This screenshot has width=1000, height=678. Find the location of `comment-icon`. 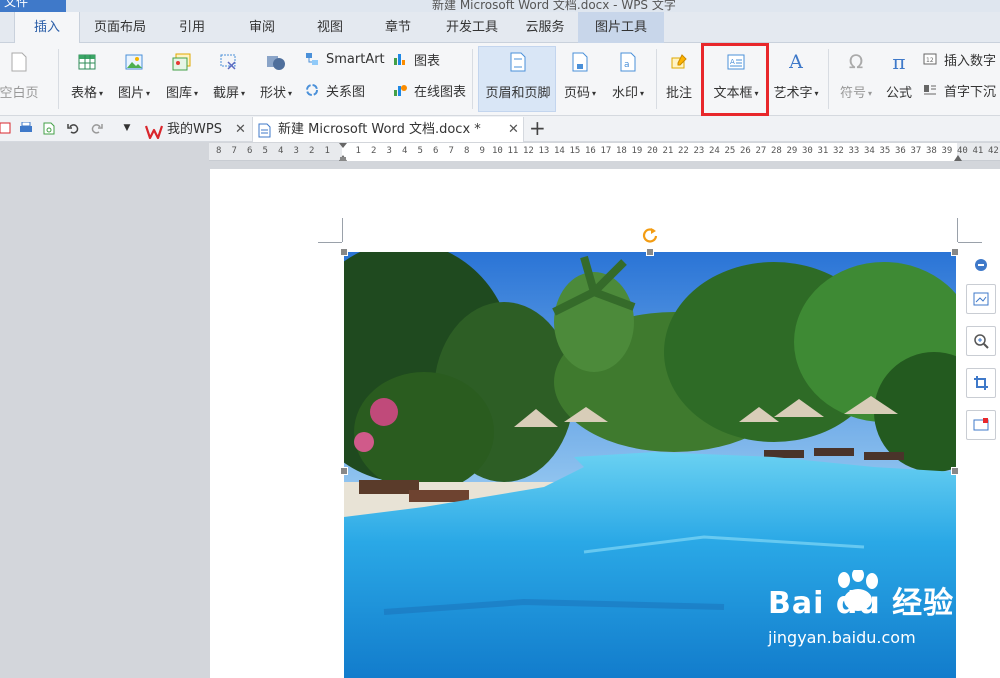

comment-icon is located at coordinates (679, 62).